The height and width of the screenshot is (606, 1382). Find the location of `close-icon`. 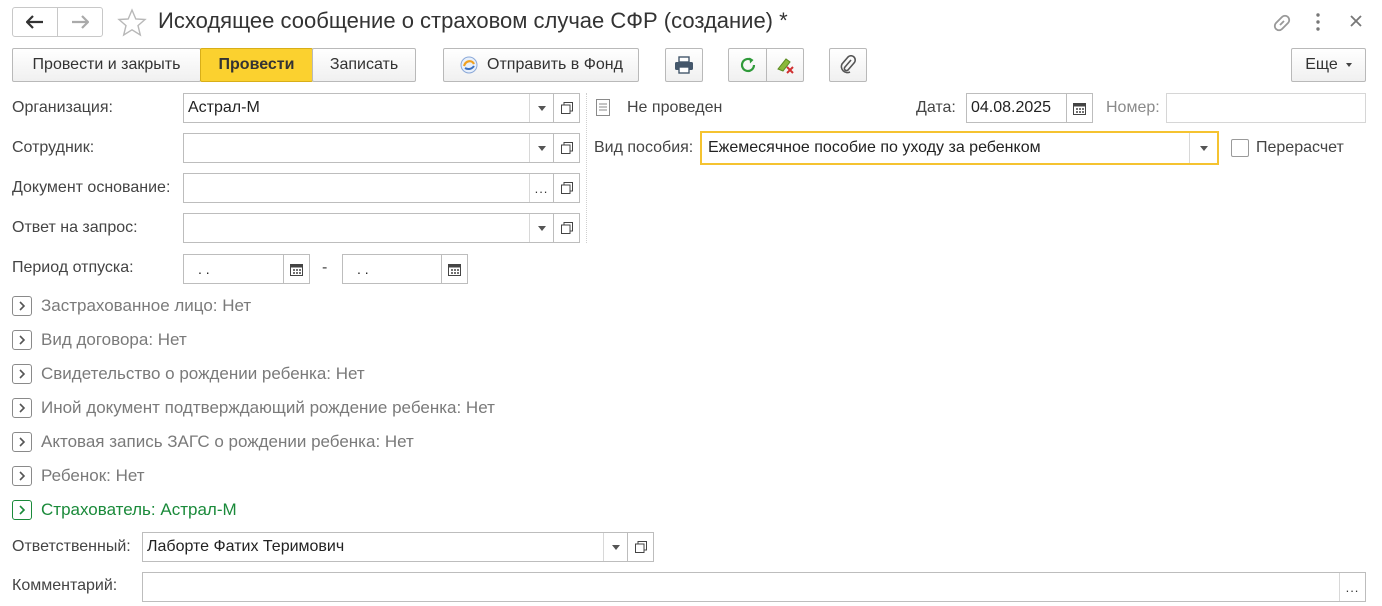

close-icon is located at coordinates (1356, 23).